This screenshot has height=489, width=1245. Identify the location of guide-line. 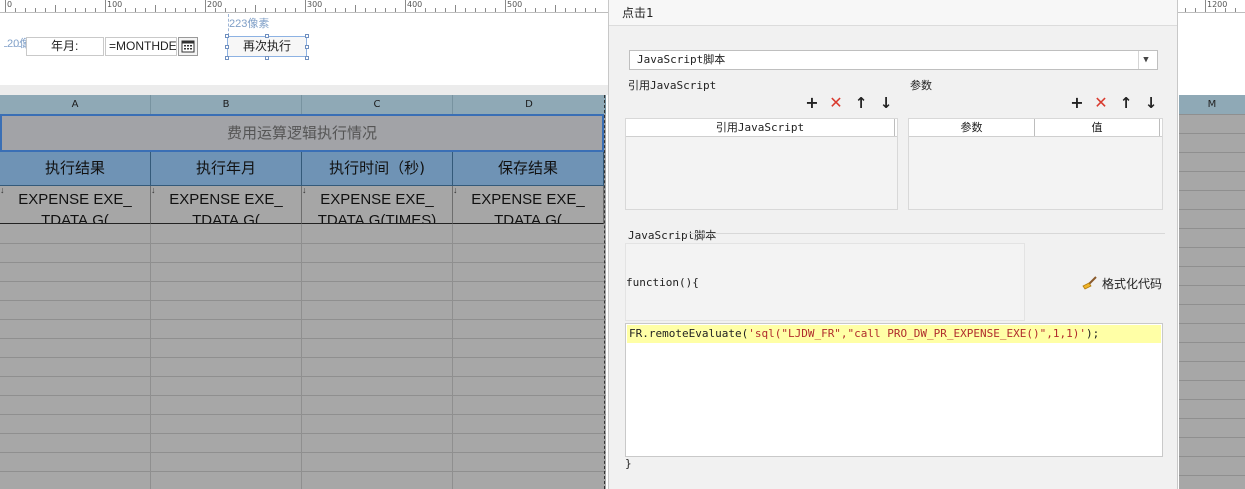
(229, 25).